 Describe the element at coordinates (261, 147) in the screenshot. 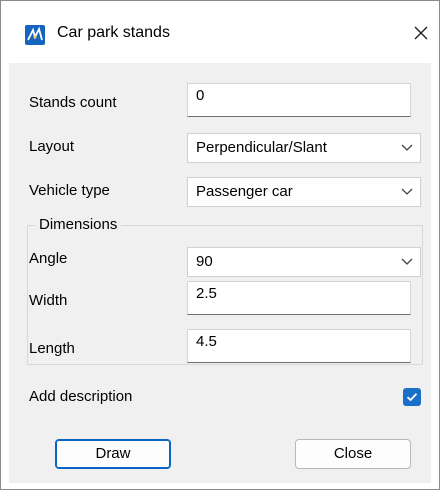

I see `layout-selected-value: Perpendicular/Slant` at that location.